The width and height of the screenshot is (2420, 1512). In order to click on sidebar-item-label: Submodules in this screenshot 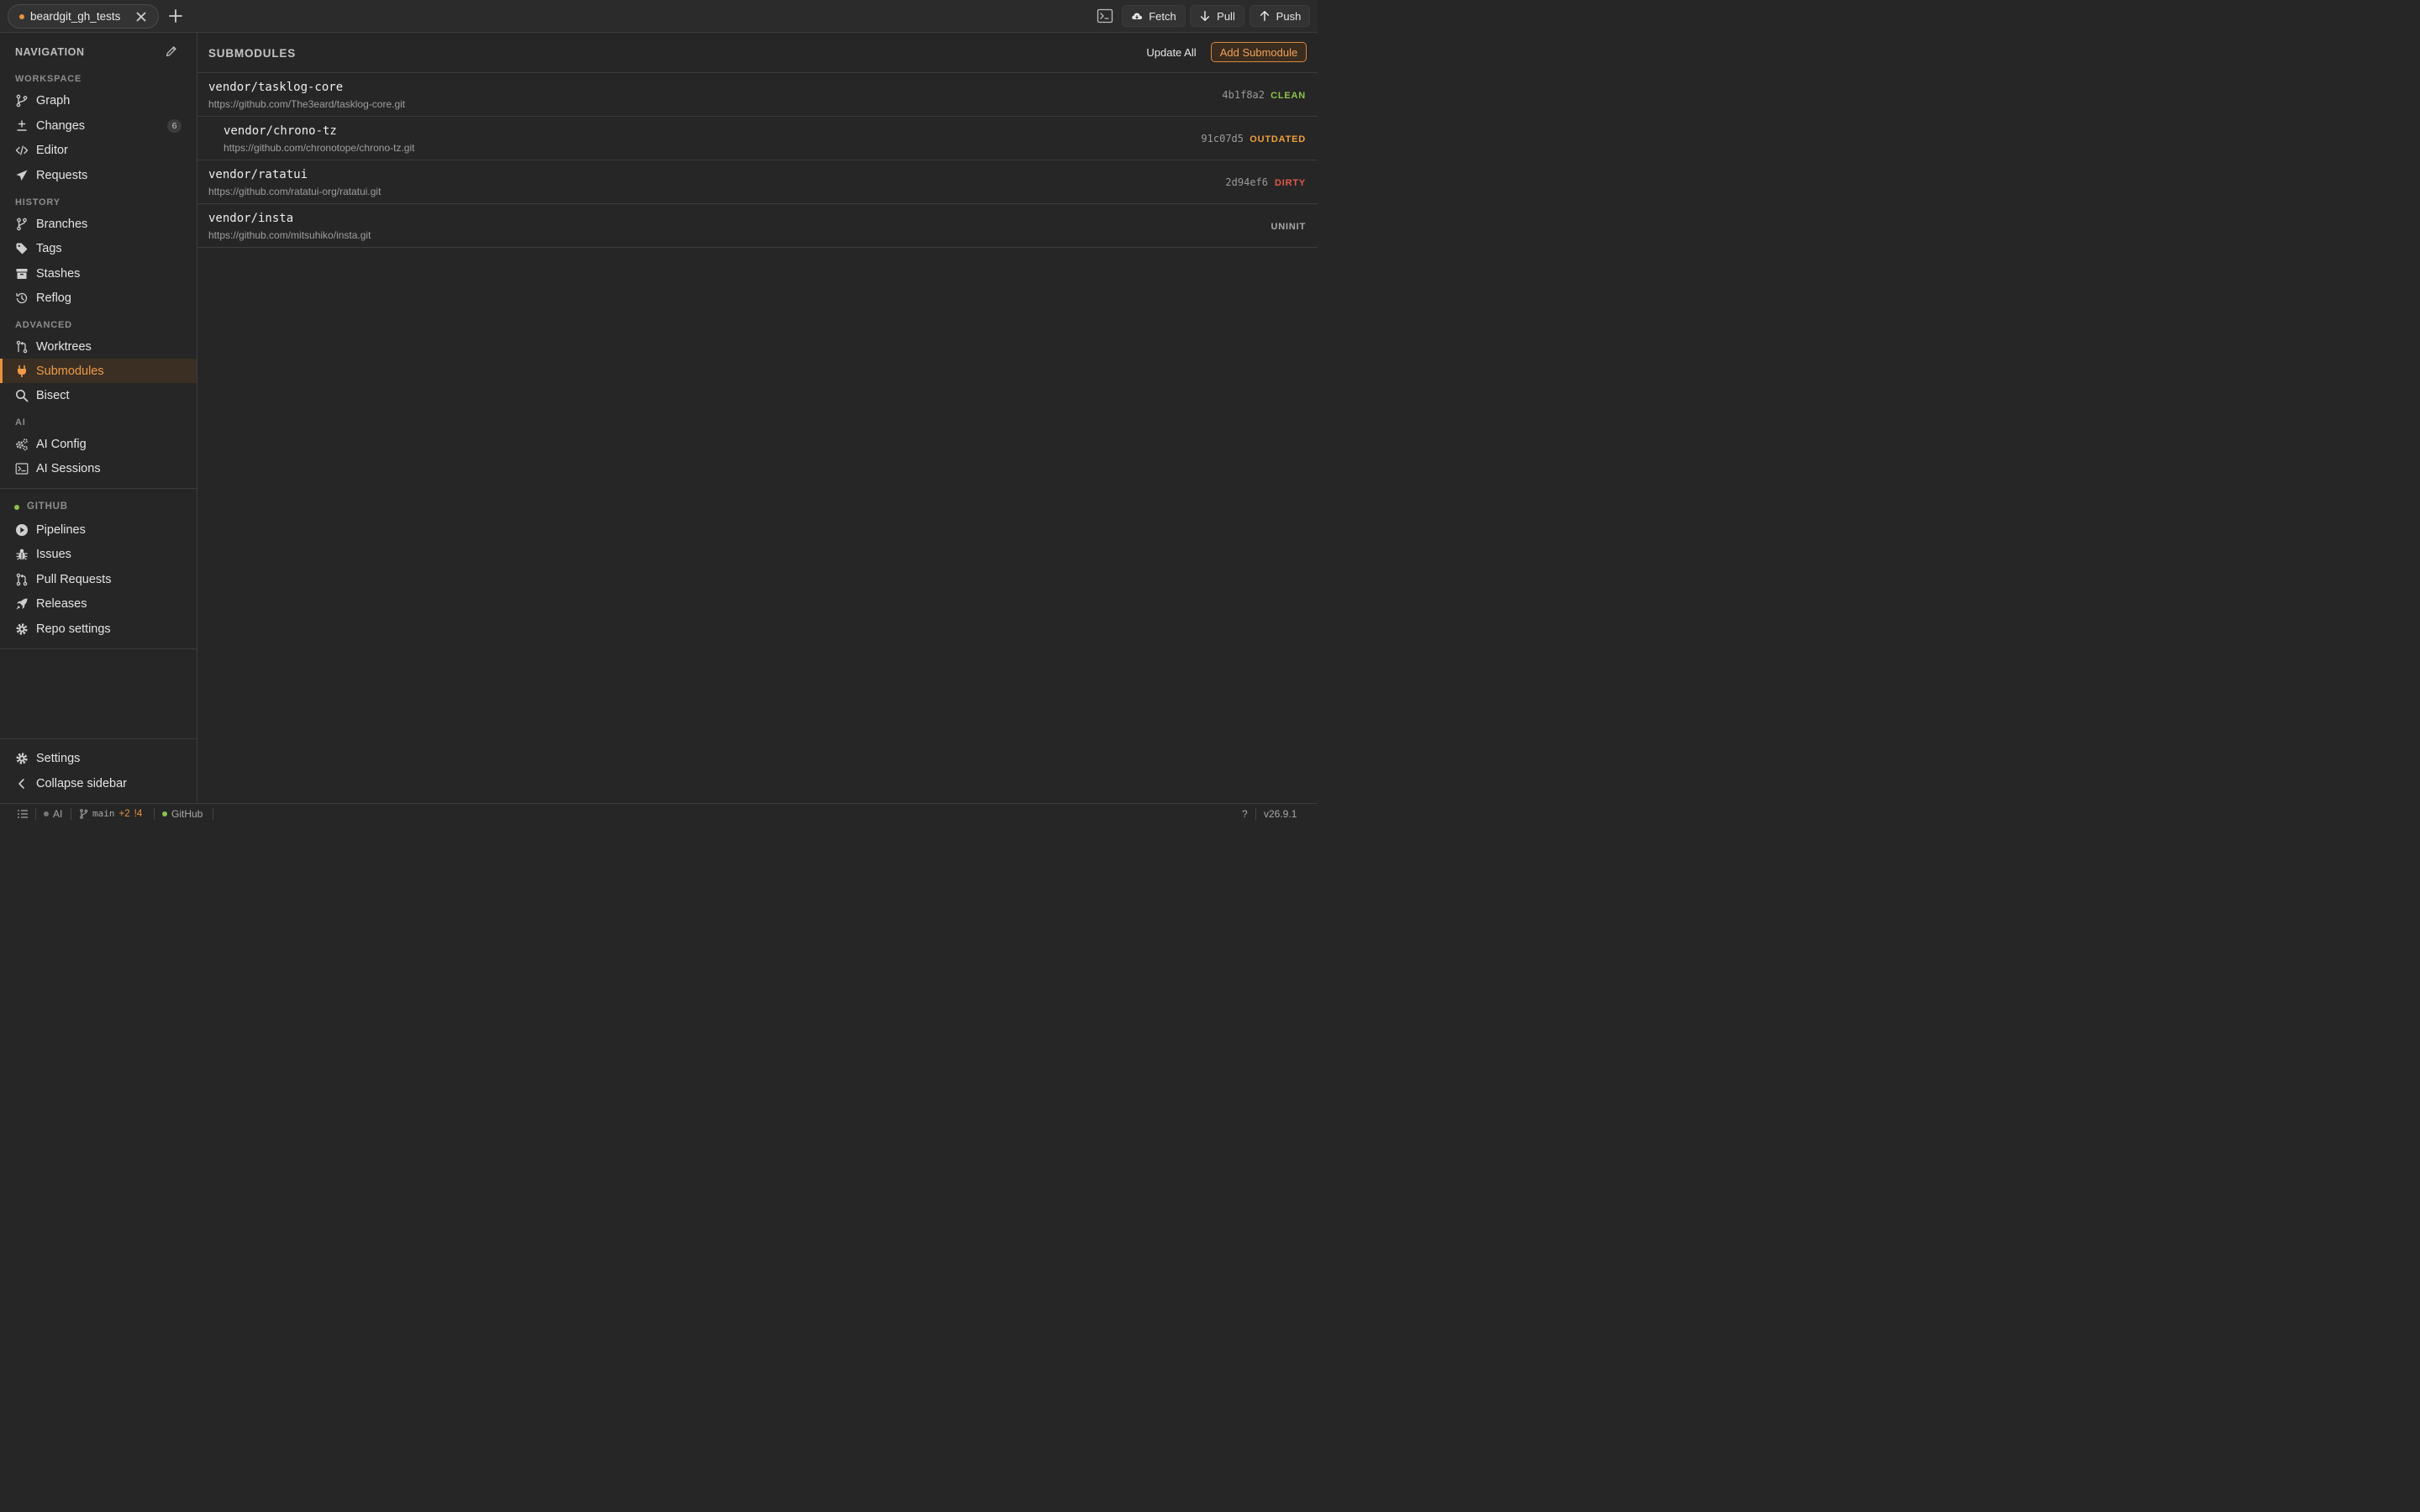, I will do `click(70, 371)`.